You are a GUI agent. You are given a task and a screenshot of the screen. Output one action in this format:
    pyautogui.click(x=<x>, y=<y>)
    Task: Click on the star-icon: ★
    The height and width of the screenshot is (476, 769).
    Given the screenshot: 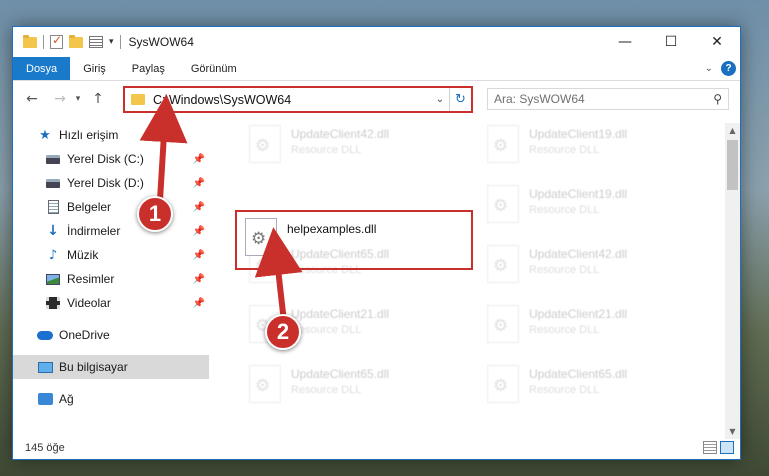 What is the action you would take?
    pyautogui.click(x=45, y=135)
    